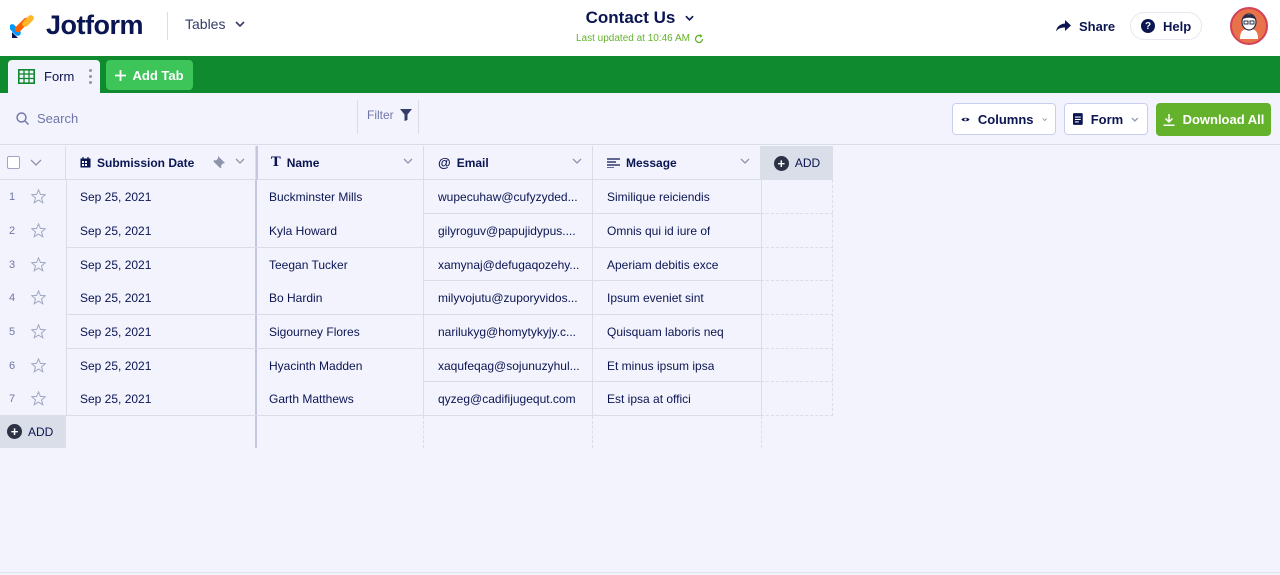 Image resolution: width=1280 pixels, height=575 pixels. Describe the element at coordinates (12, 399) in the screenshot. I see `row-number: 7` at that location.